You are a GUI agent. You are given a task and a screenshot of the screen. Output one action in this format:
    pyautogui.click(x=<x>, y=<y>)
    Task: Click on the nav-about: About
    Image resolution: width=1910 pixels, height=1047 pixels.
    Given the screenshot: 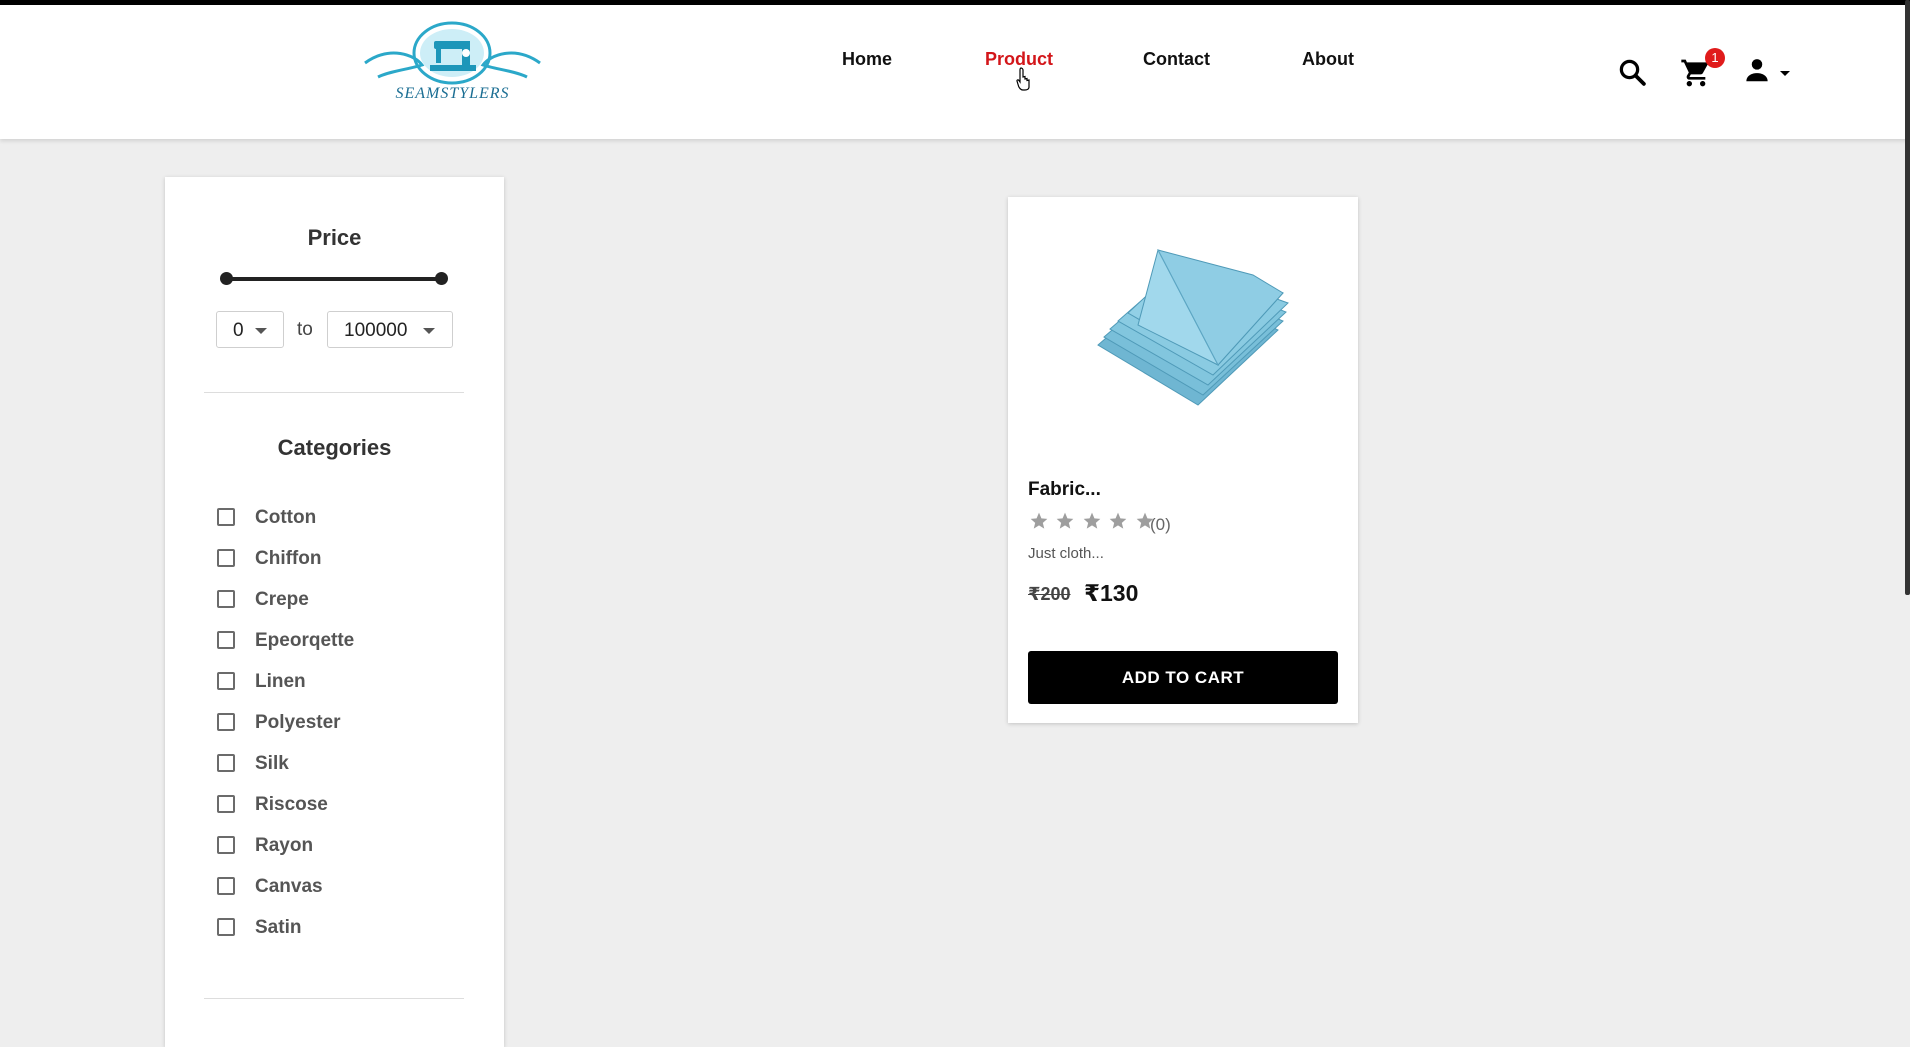 What is the action you would take?
    pyautogui.click(x=1328, y=59)
    